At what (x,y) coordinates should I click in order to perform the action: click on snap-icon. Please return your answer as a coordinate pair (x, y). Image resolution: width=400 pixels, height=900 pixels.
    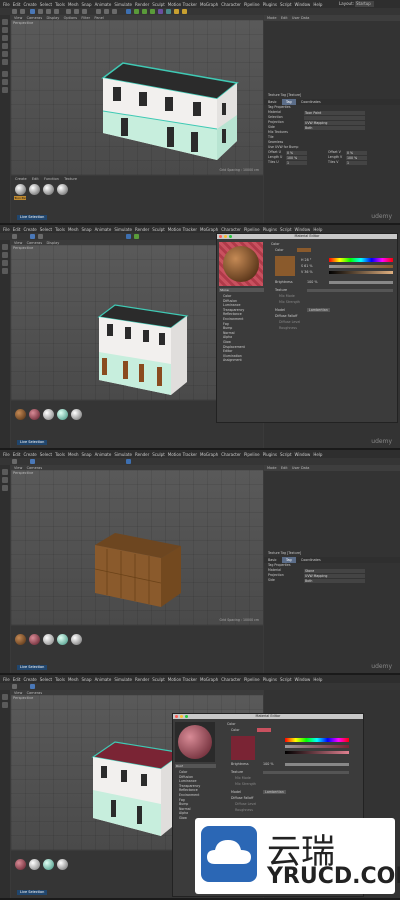
    Looking at the image, I should click on (5, 74).